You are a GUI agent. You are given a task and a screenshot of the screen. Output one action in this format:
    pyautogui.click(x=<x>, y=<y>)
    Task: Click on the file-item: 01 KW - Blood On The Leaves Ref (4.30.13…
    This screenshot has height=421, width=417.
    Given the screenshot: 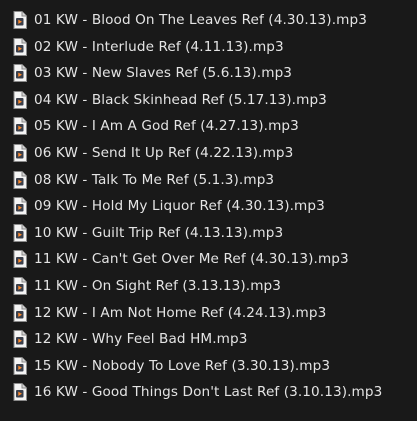 What is the action you would take?
    pyautogui.click(x=208, y=20)
    